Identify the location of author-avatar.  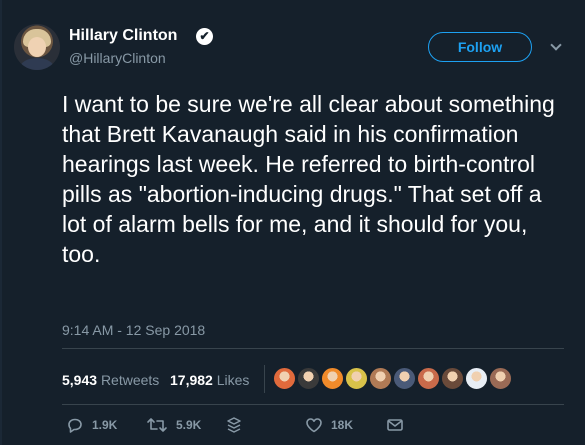
(37, 47).